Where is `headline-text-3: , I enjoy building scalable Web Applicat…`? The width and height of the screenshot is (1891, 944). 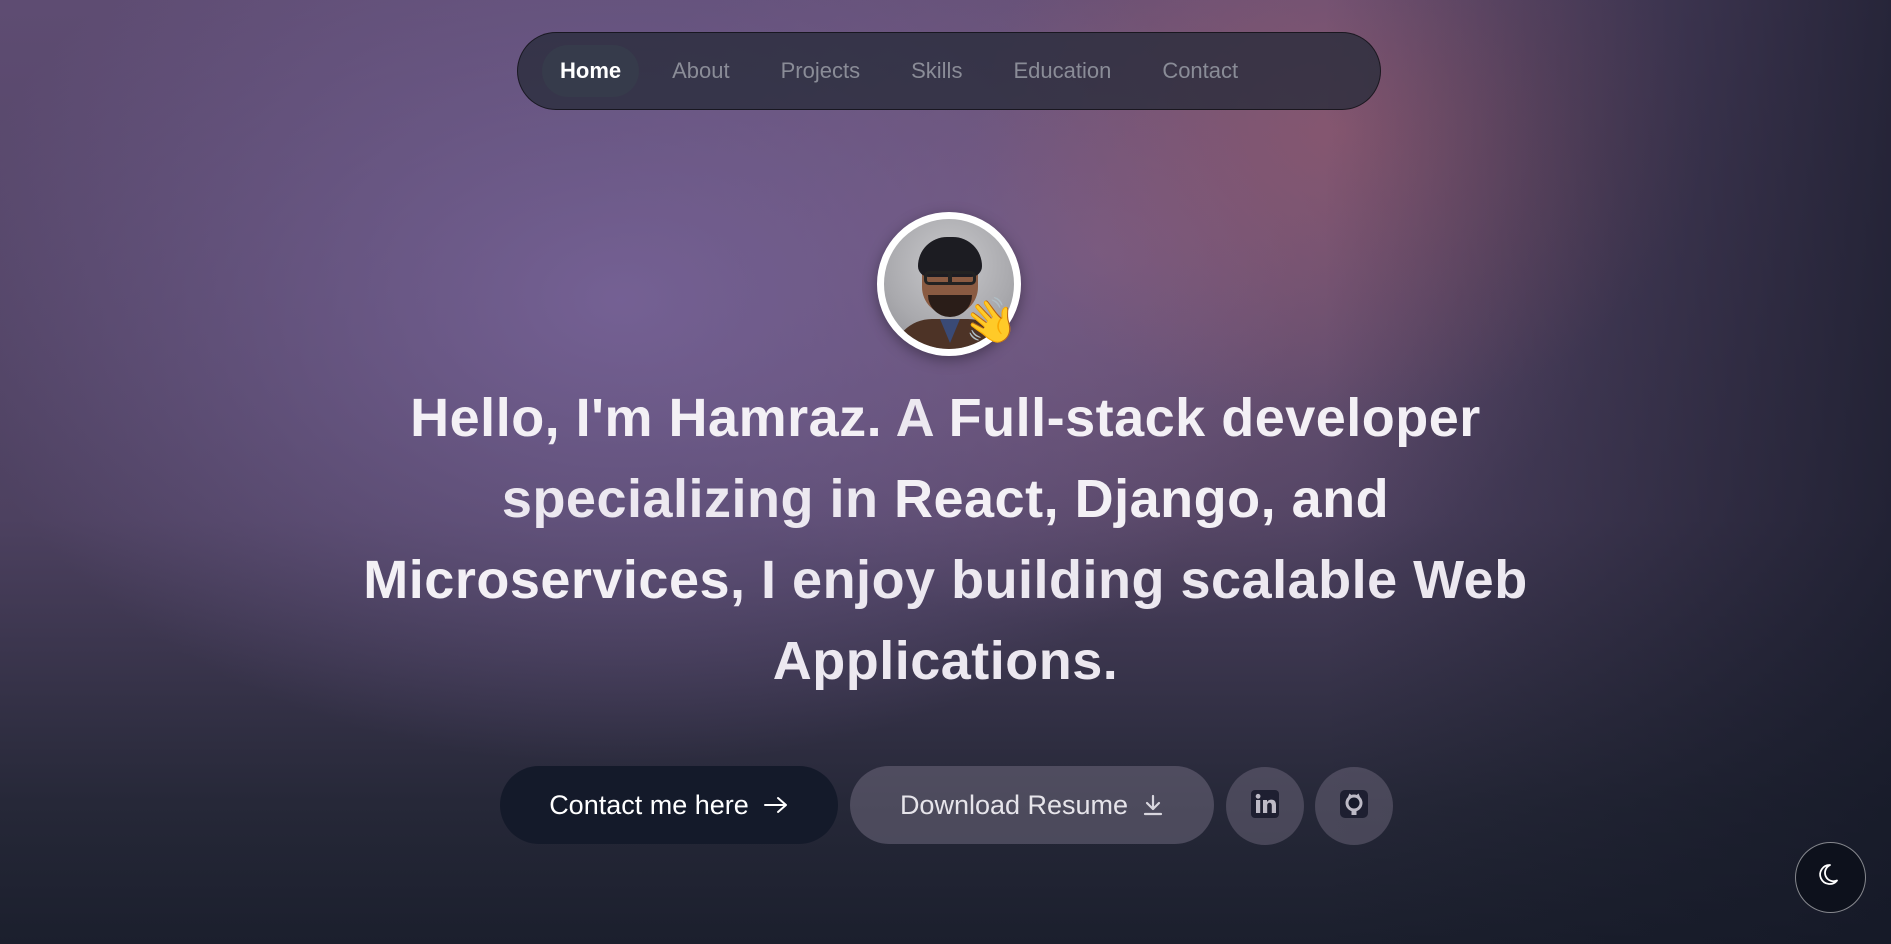
headline-text-3: , I enjoy building scalable Web Applicat… is located at coordinates (1129, 620).